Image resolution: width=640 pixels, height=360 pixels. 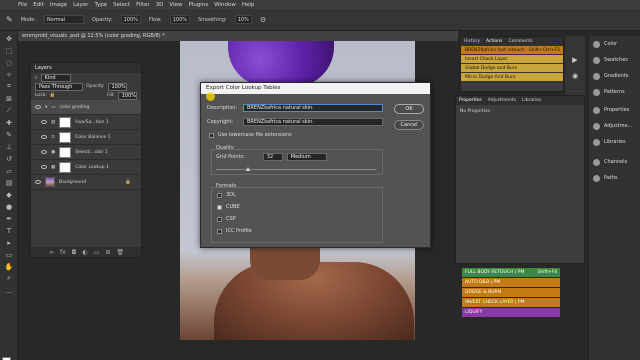 What do you see at coordinates (9, 242) in the screenshot?
I see `path-select-icon: ▸` at bounding box center [9, 242].